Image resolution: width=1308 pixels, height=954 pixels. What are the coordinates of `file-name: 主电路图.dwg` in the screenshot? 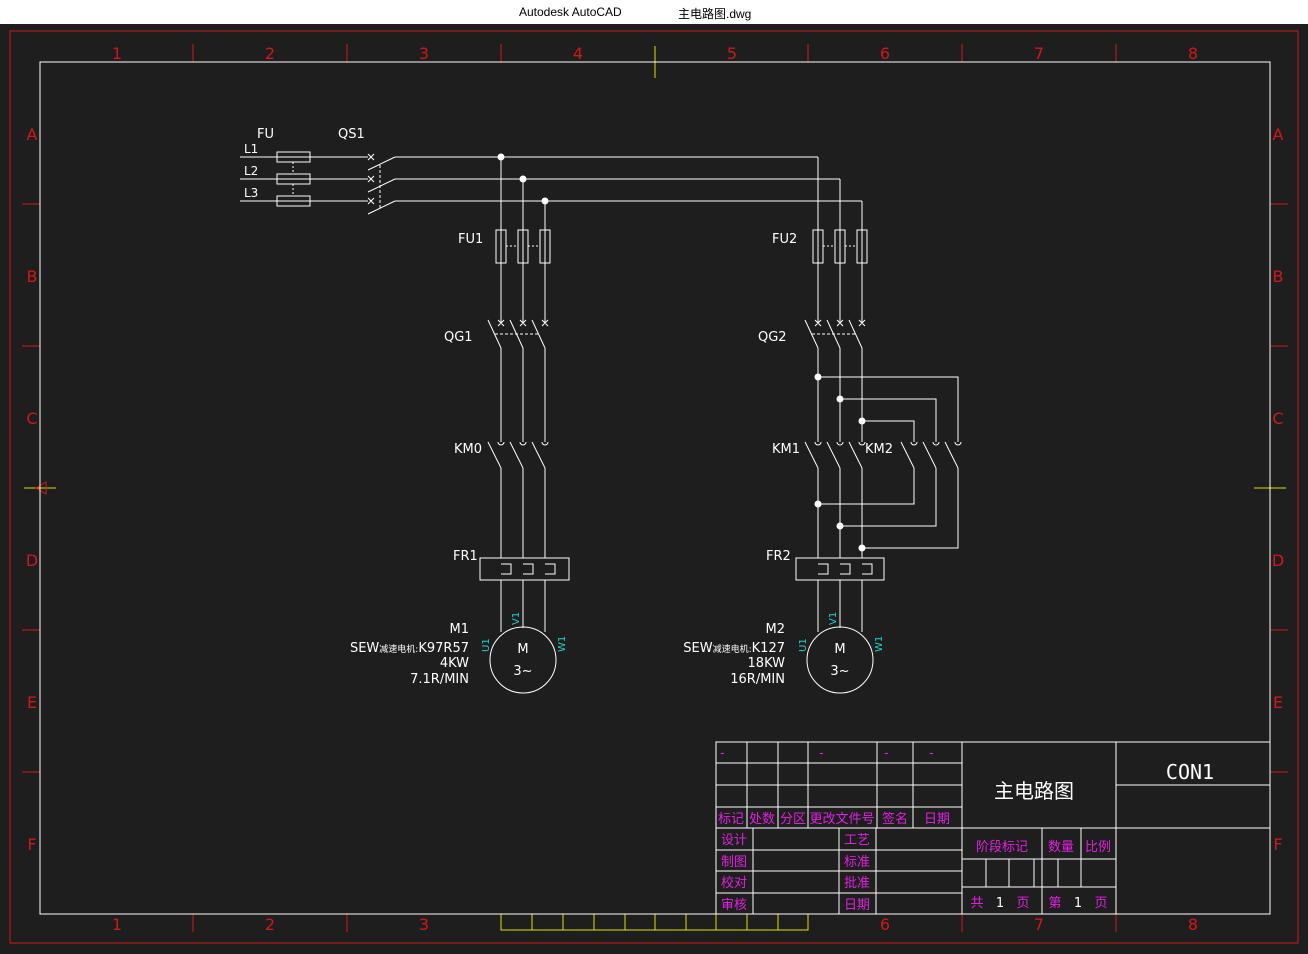 It's located at (715, 14).